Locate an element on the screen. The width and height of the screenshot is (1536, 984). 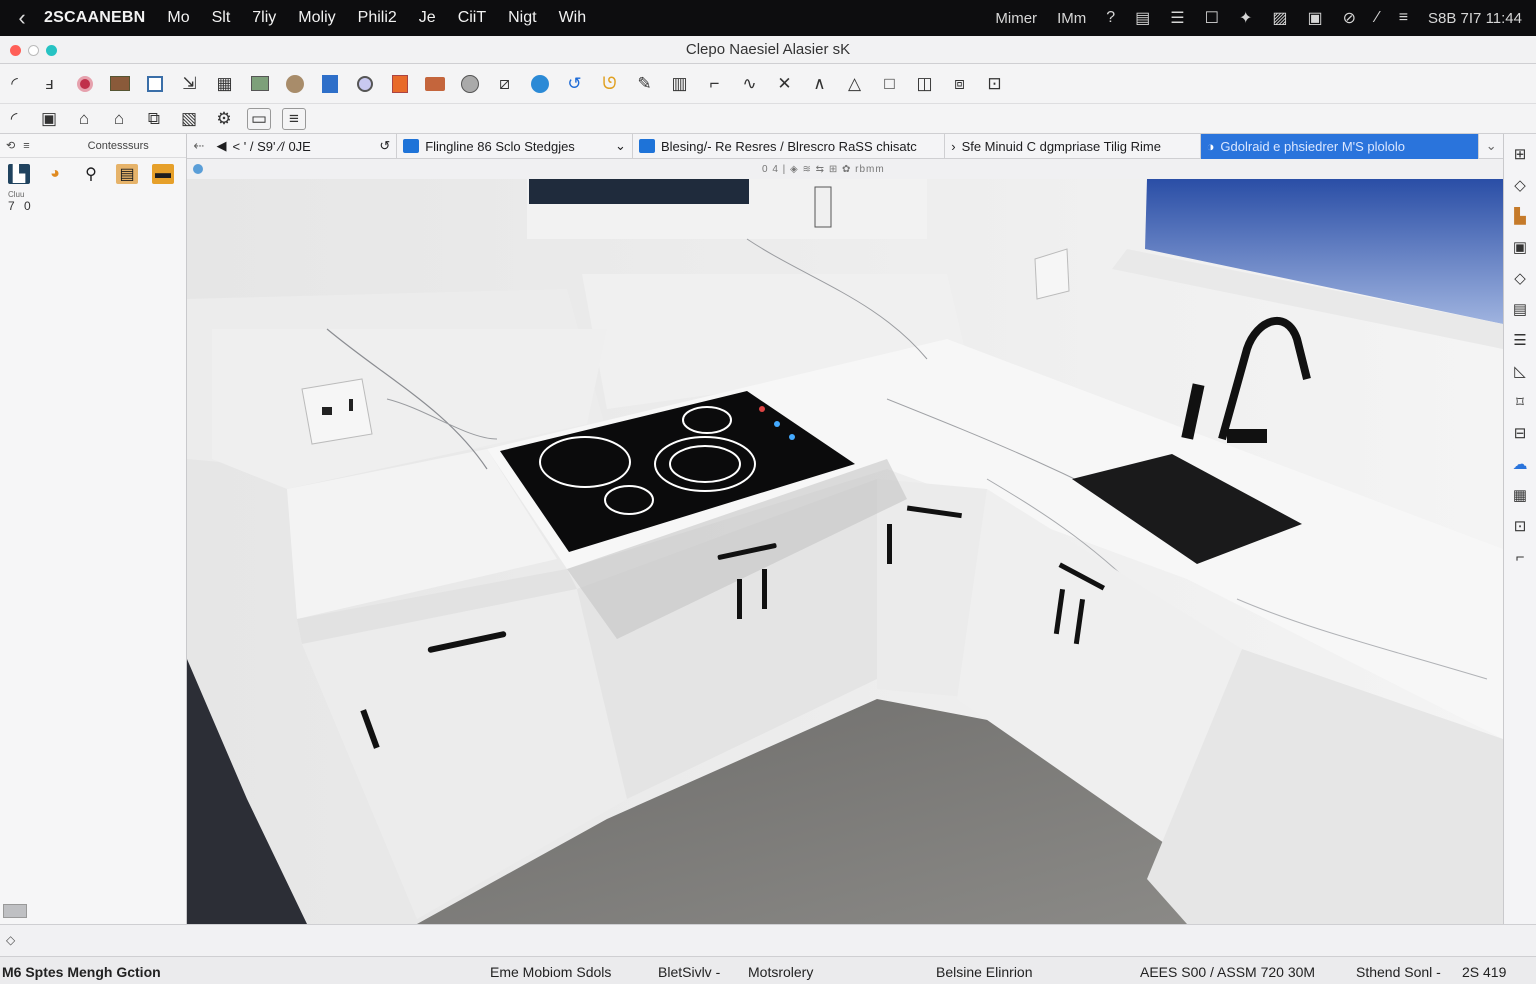
page-icon: ▤ is located at coordinates (1520, 309).